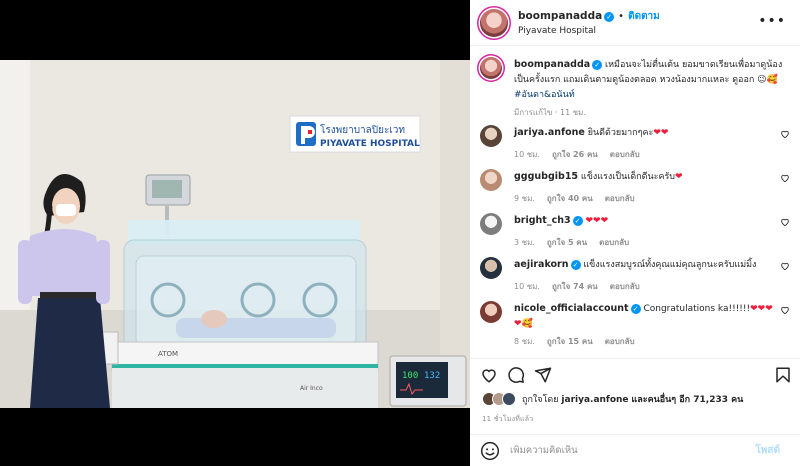  What do you see at coordinates (362, 129) in the screenshot?
I see `sign-thai-text: โรงพยาบาลปิยะเวท` at bounding box center [362, 129].